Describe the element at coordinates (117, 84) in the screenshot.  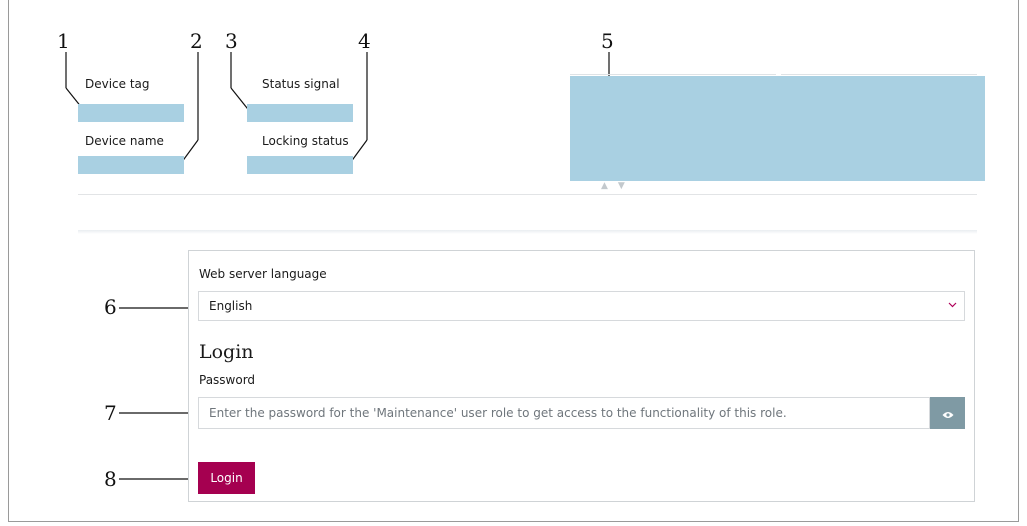
I see `device-tag-label: Device tag` at that location.